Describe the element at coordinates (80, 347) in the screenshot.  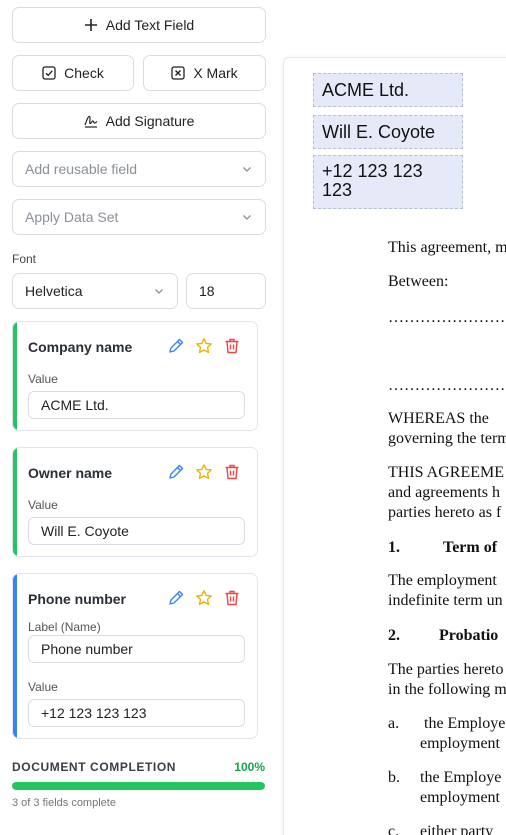
I see `field-title: Company name` at that location.